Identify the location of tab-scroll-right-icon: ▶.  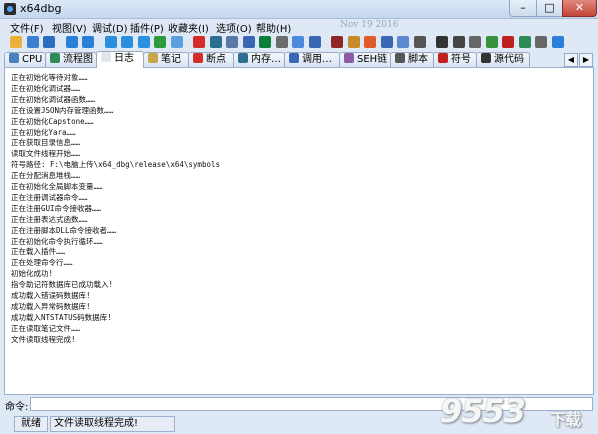
(586, 60).